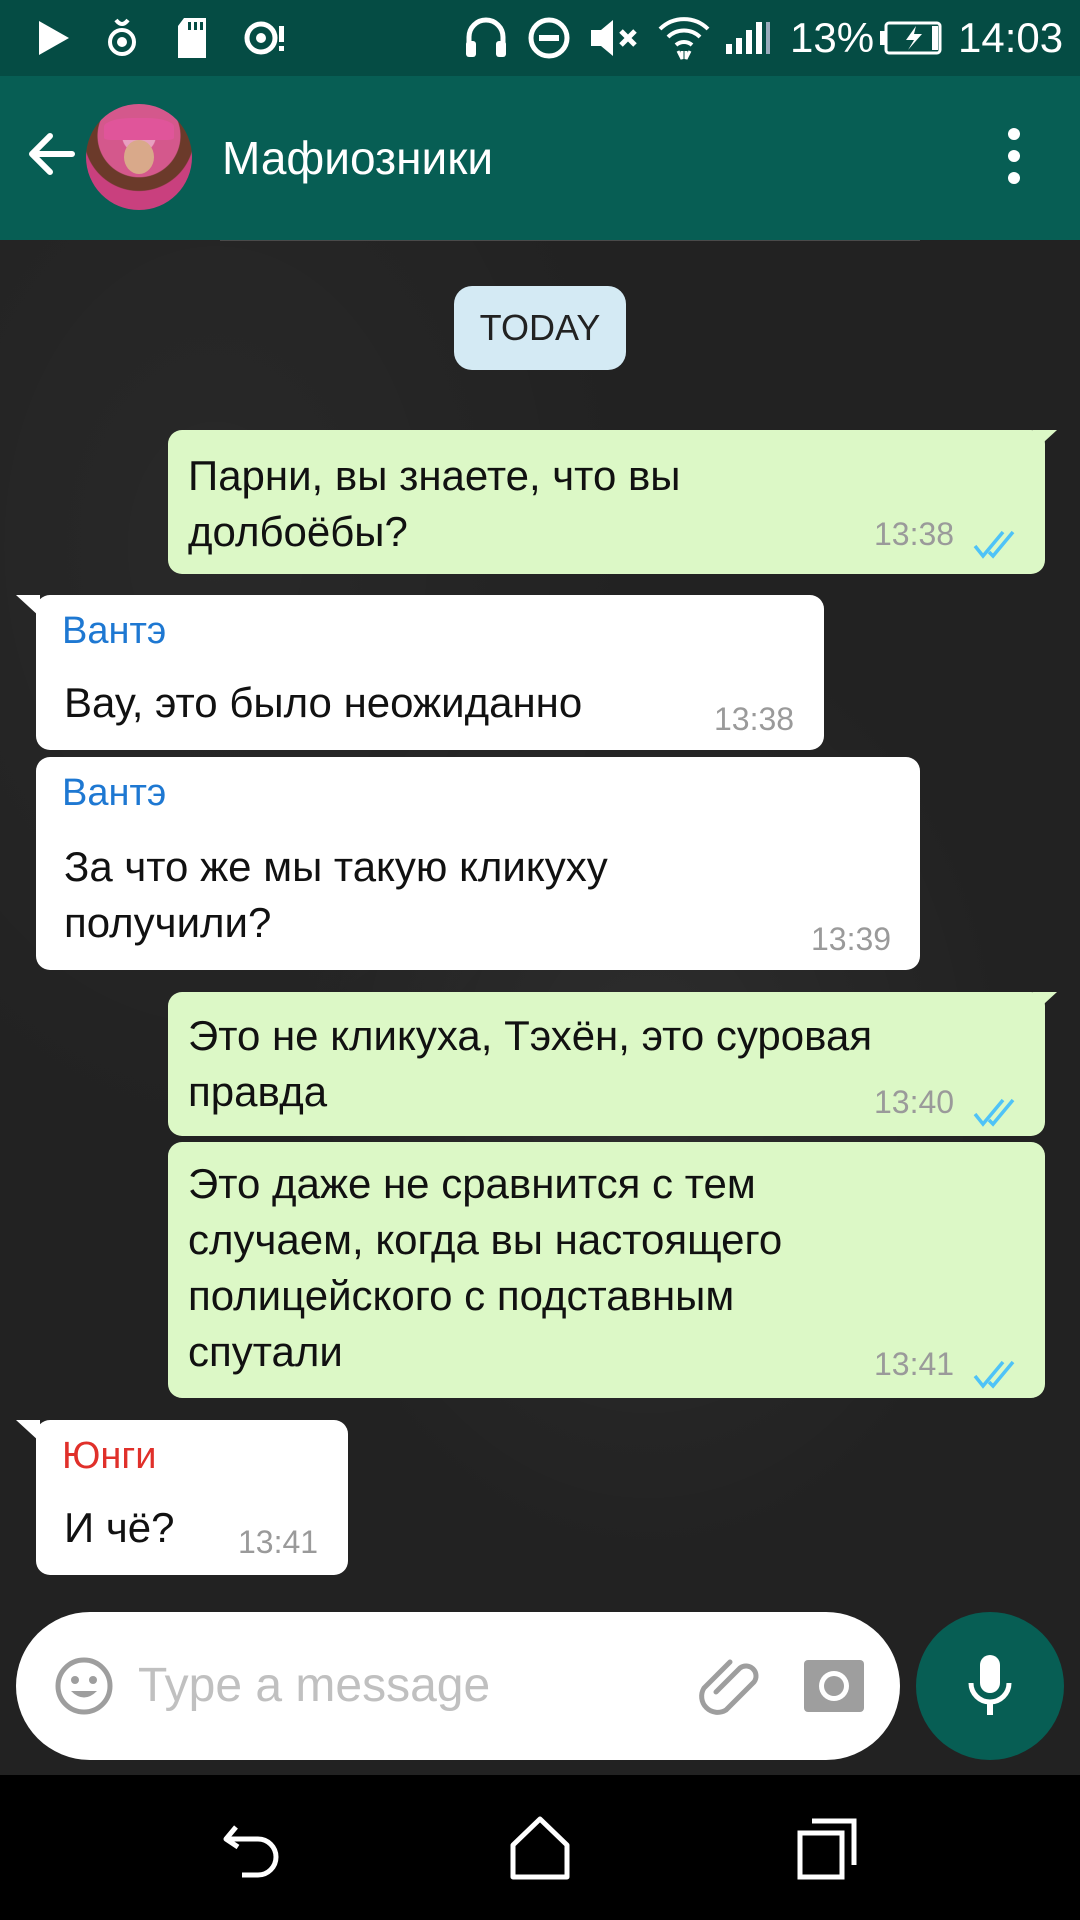 This screenshot has width=1080, height=1920. I want to click on more-vert-icon, so click(1014, 156).